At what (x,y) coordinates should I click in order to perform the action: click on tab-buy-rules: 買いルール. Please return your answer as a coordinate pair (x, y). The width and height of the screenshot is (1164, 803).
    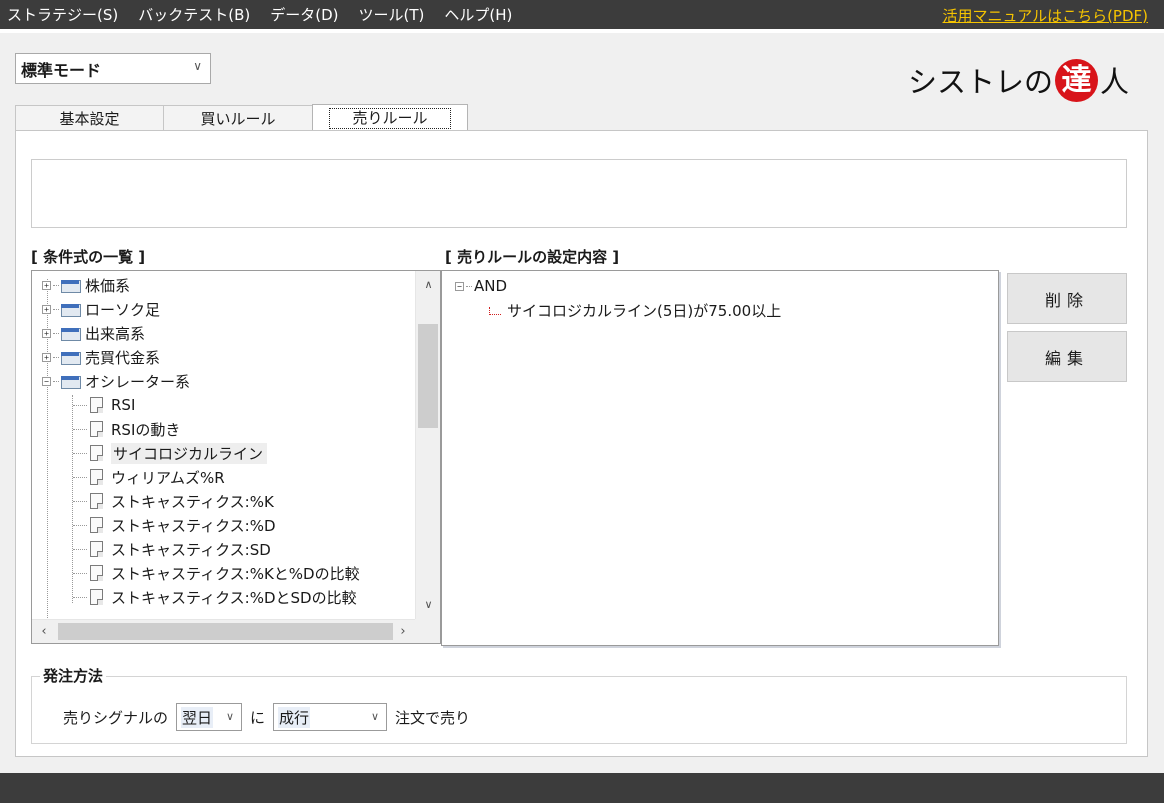
    Looking at the image, I should click on (238, 118).